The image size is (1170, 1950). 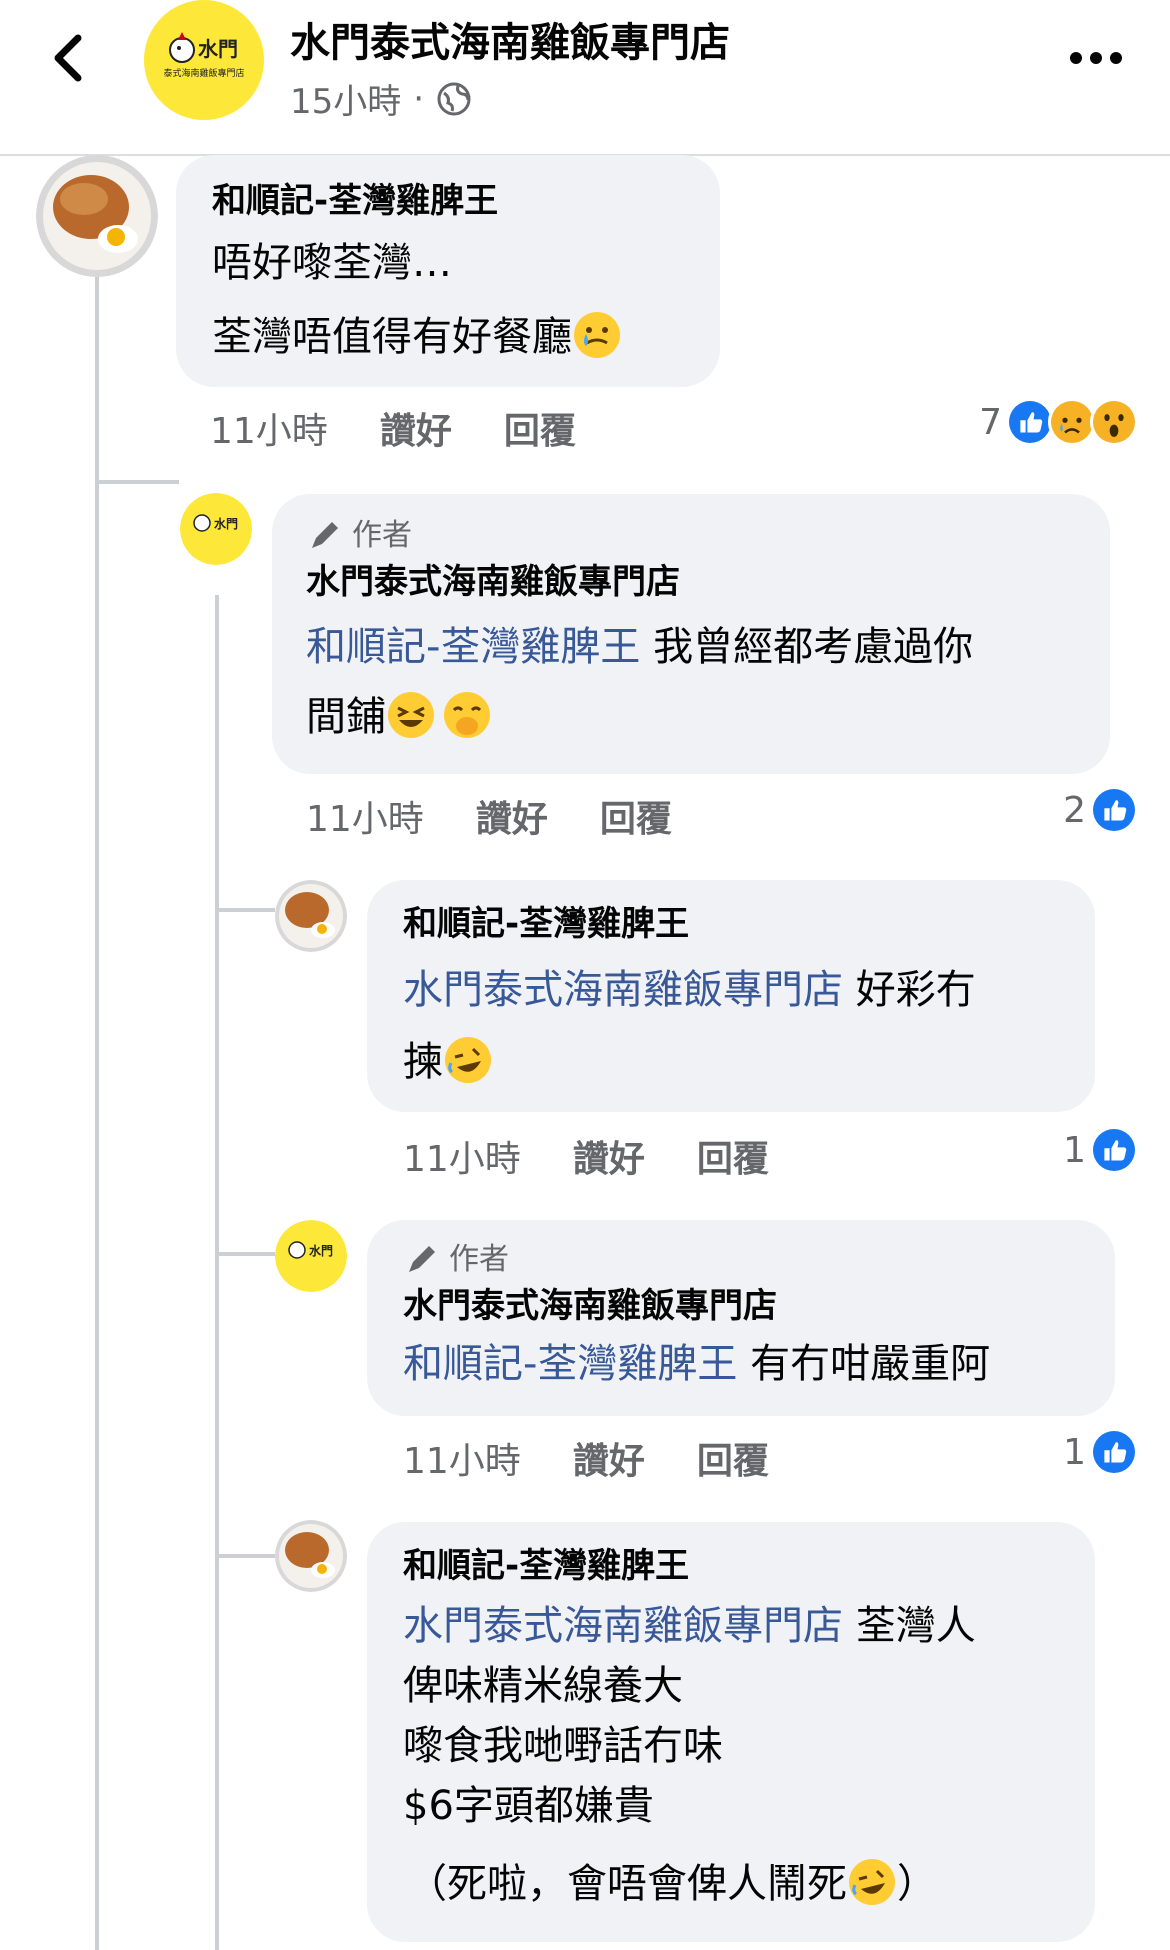 What do you see at coordinates (733, 1884) in the screenshot?
I see `comment-text-line: （死啦，會唔會俾人鬧死）` at bounding box center [733, 1884].